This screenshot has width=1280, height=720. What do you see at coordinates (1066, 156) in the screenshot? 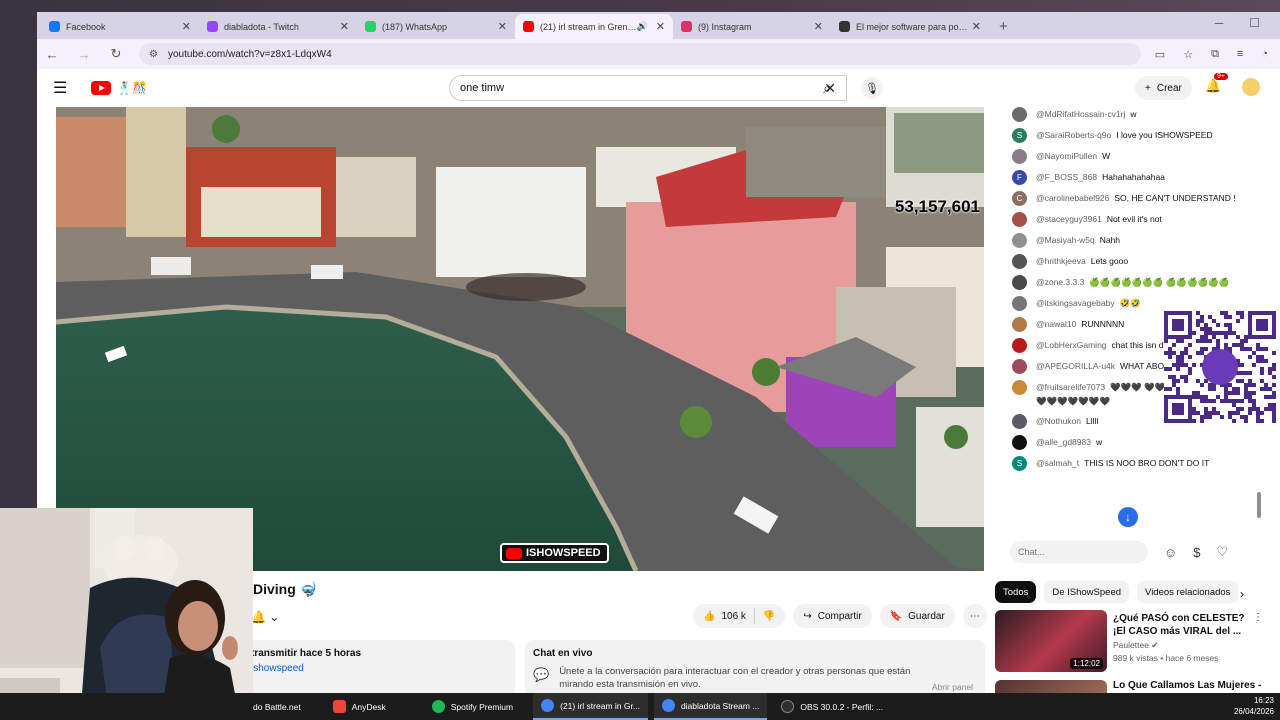
I see `chat-author: @NayomiPullen` at bounding box center [1066, 156].